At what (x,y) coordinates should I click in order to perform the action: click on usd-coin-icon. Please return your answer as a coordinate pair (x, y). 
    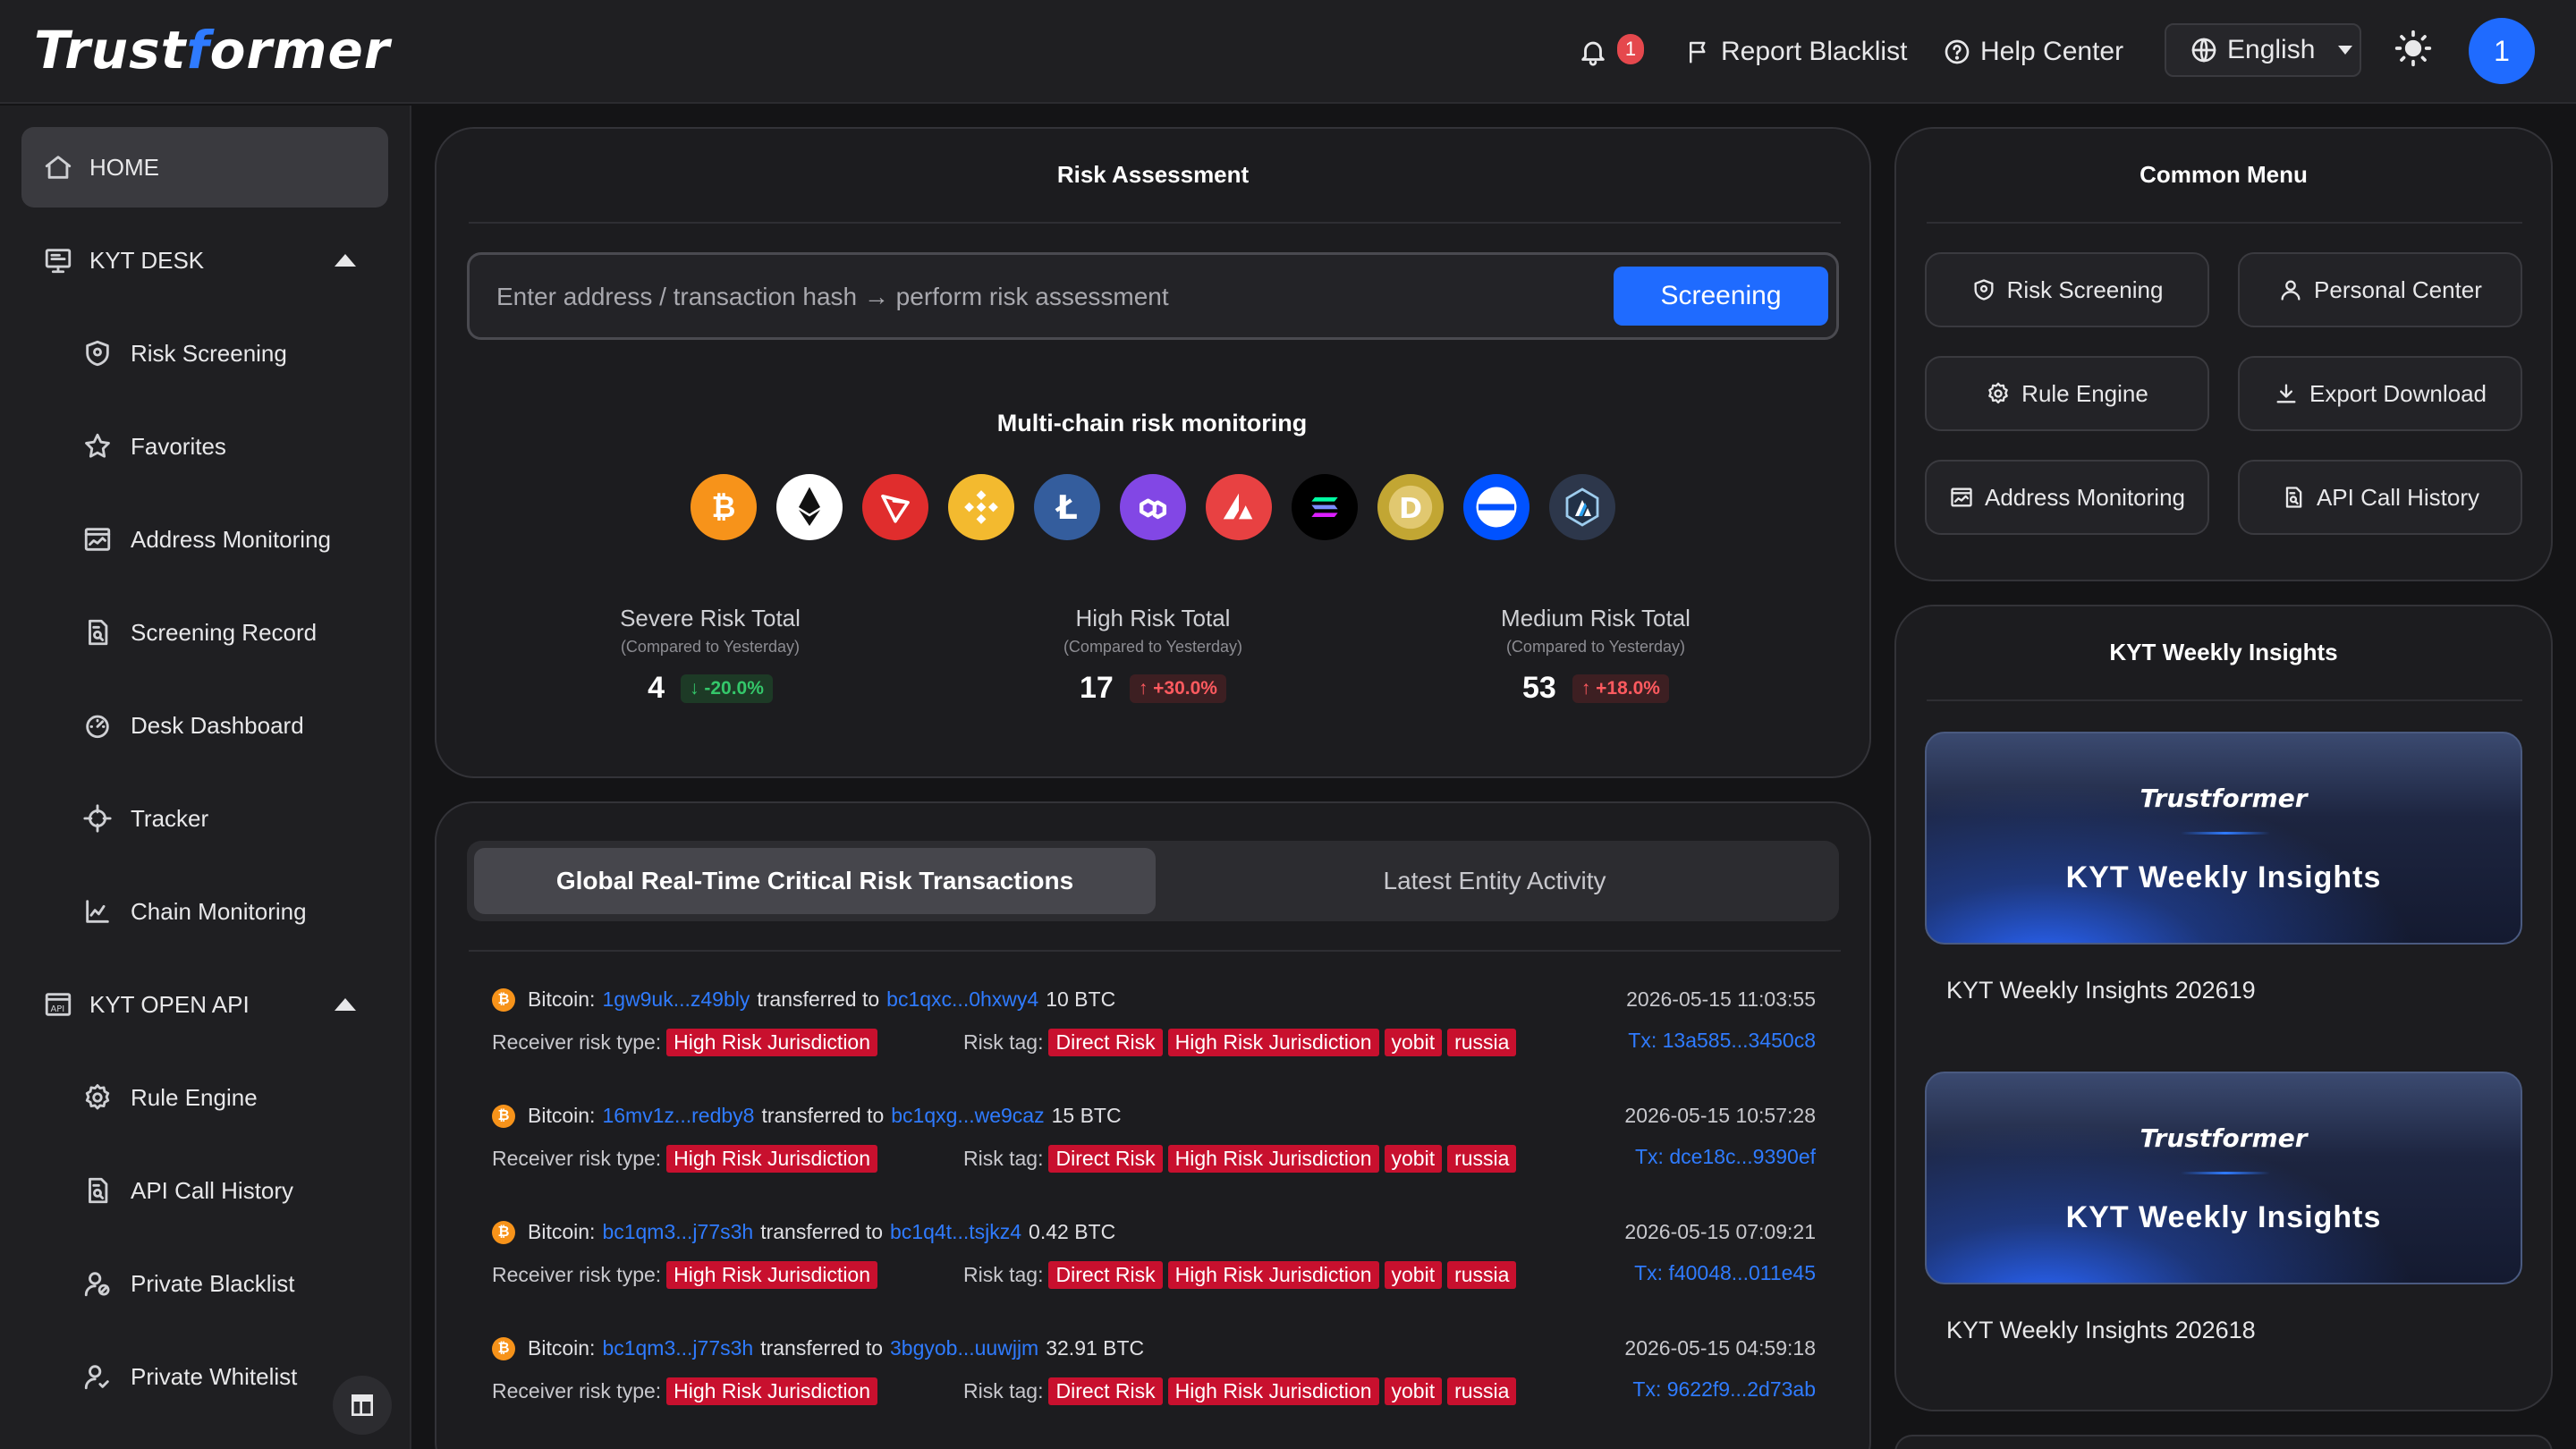
    Looking at the image, I should click on (1496, 507).